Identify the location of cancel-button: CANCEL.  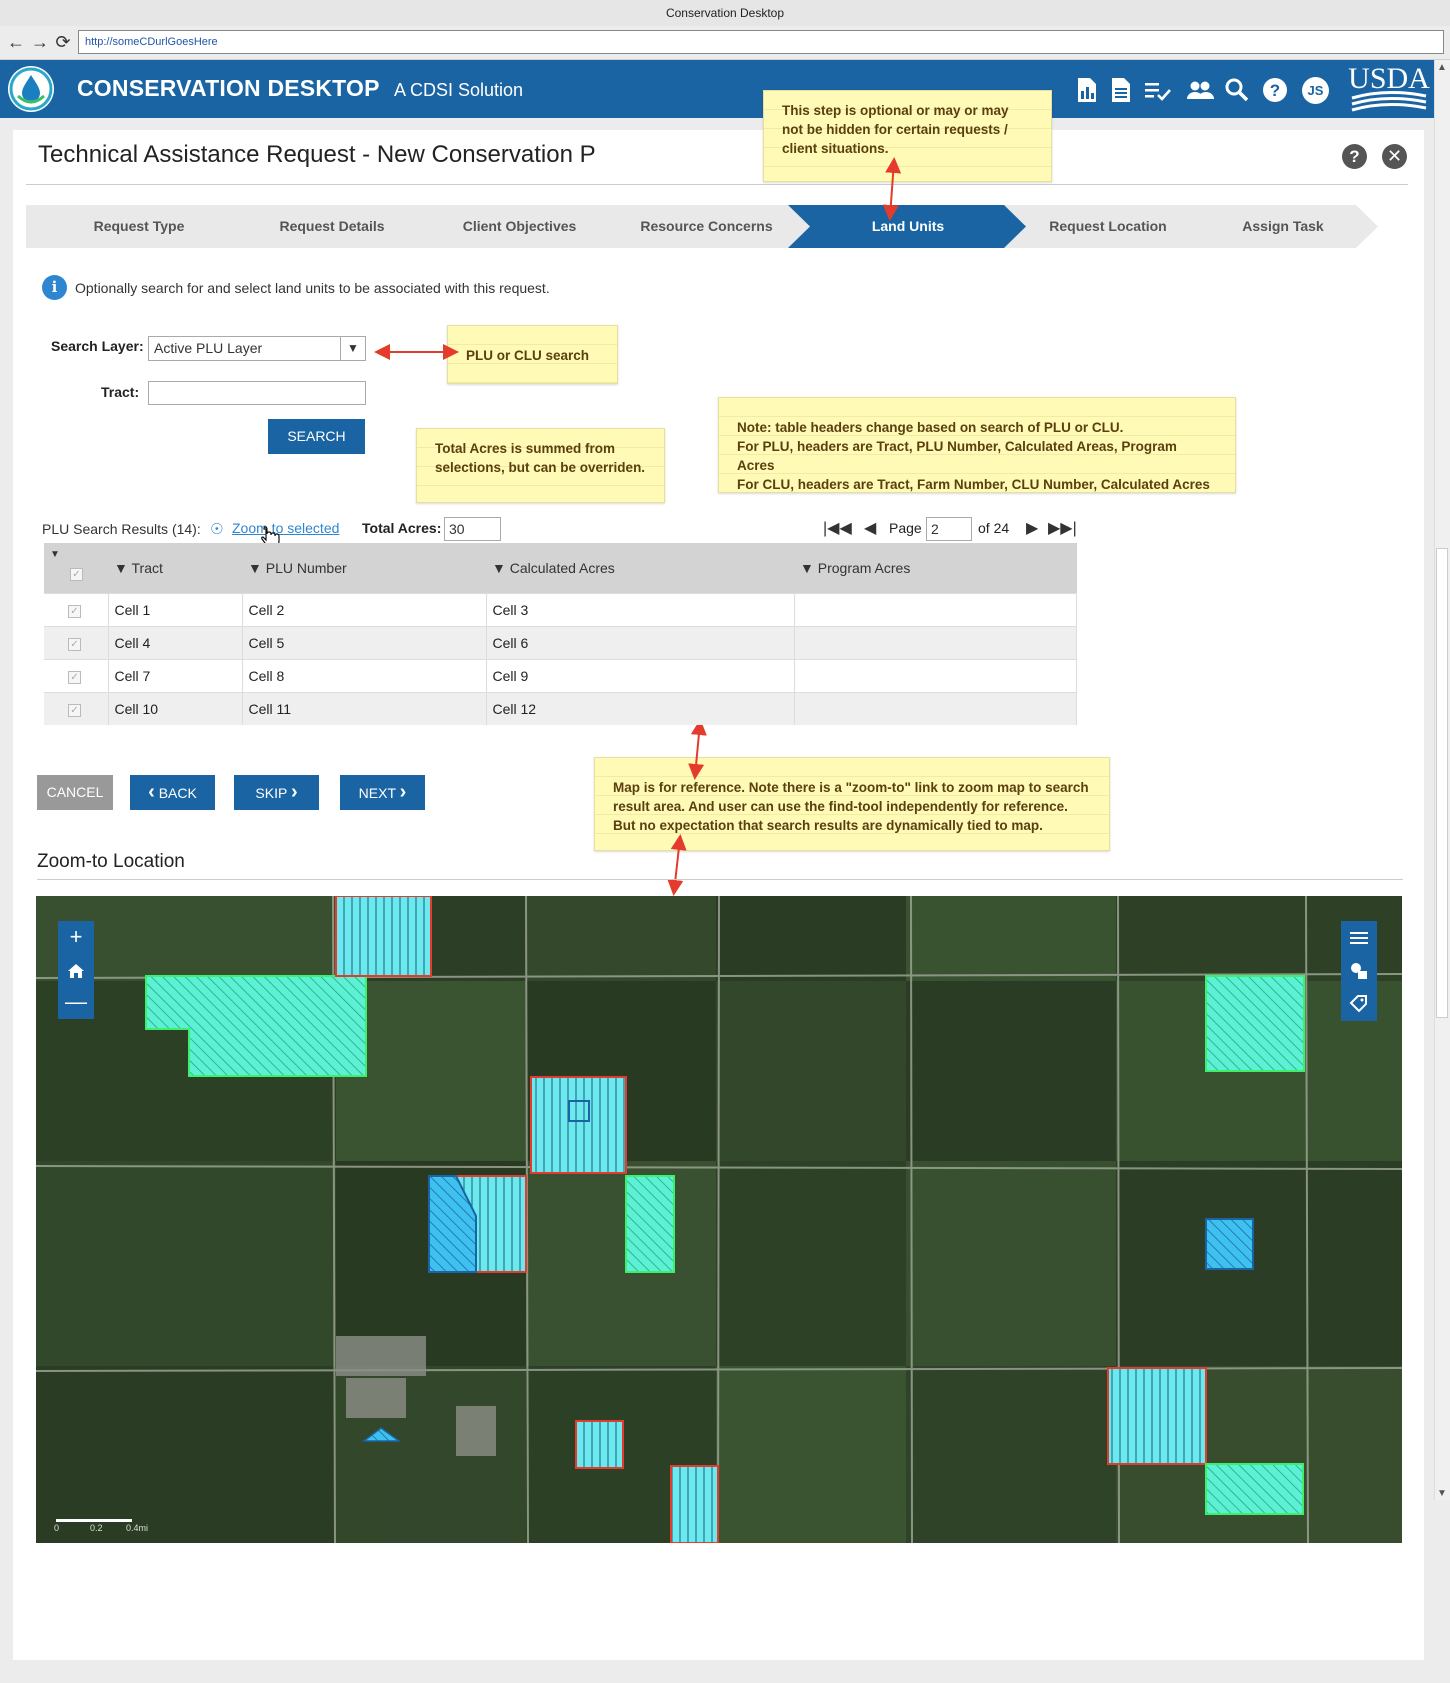
(75, 792).